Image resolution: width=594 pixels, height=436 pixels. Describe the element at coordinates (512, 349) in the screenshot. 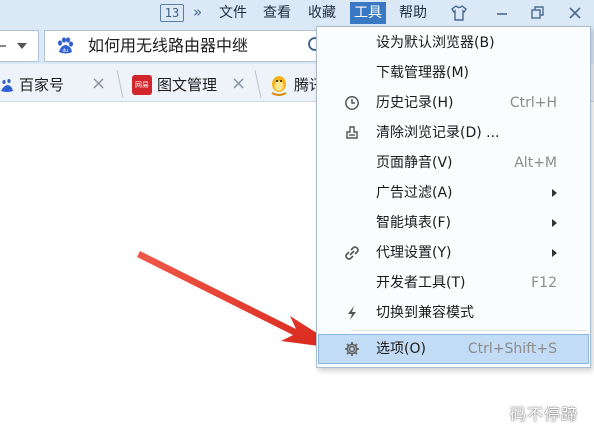

I see `menu-item-shortcut: Ctrl+Shift+S` at that location.